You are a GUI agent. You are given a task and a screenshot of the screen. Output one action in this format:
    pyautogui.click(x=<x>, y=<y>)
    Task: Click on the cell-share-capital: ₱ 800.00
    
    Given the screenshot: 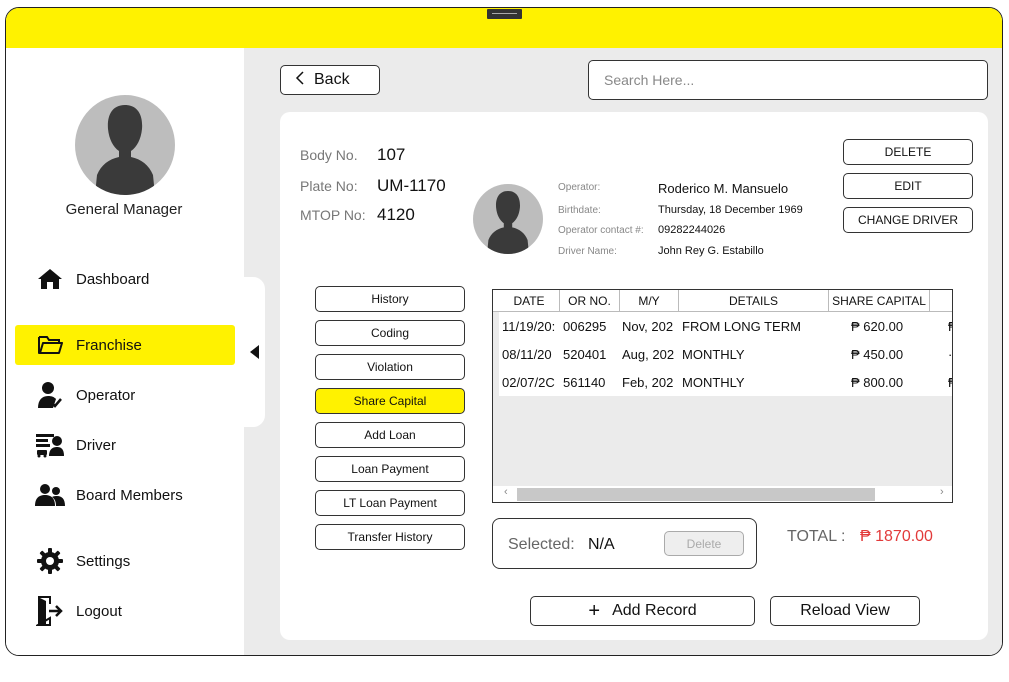 What is the action you would take?
    pyautogui.click(x=877, y=382)
    